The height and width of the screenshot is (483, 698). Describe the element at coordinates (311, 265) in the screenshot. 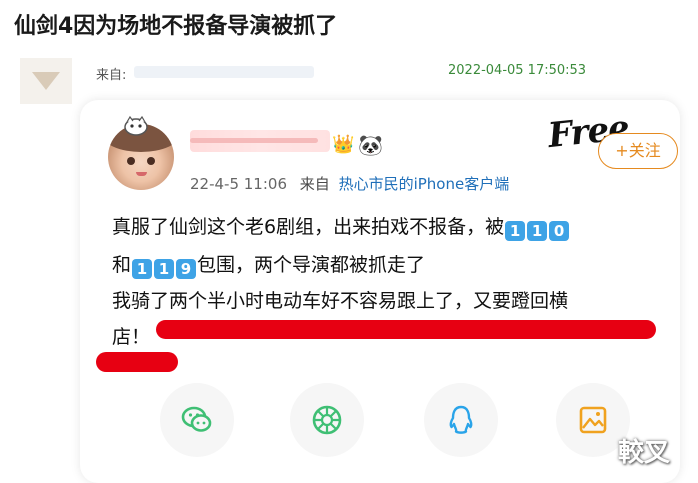

I see `post-line-2-suffix: 包围，两个导演都被抓走了` at that location.